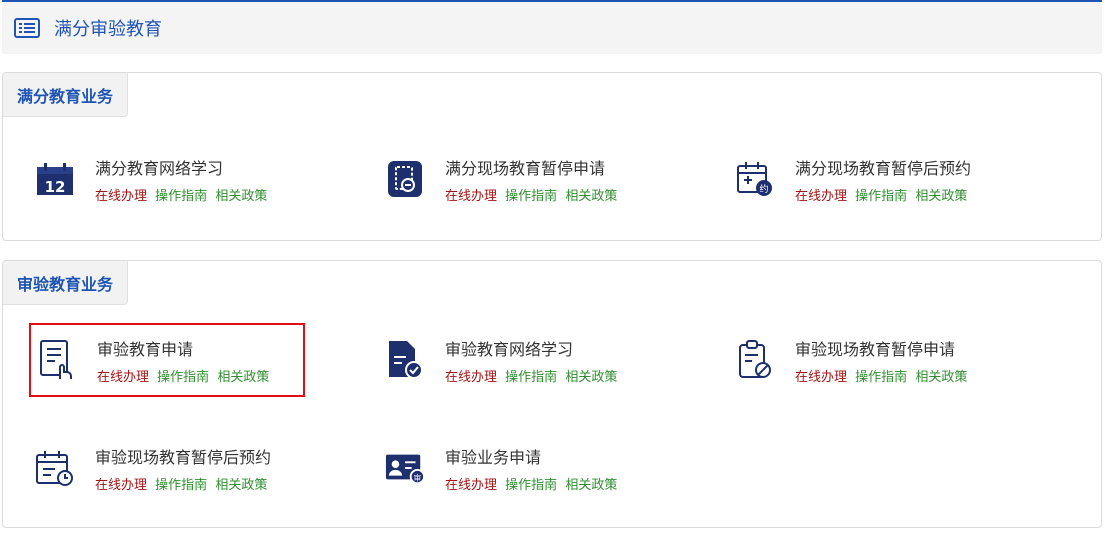  What do you see at coordinates (533, 167) in the screenshot?
I see `service-title: 满分现场教育暂停申请` at bounding box center [533, 167].